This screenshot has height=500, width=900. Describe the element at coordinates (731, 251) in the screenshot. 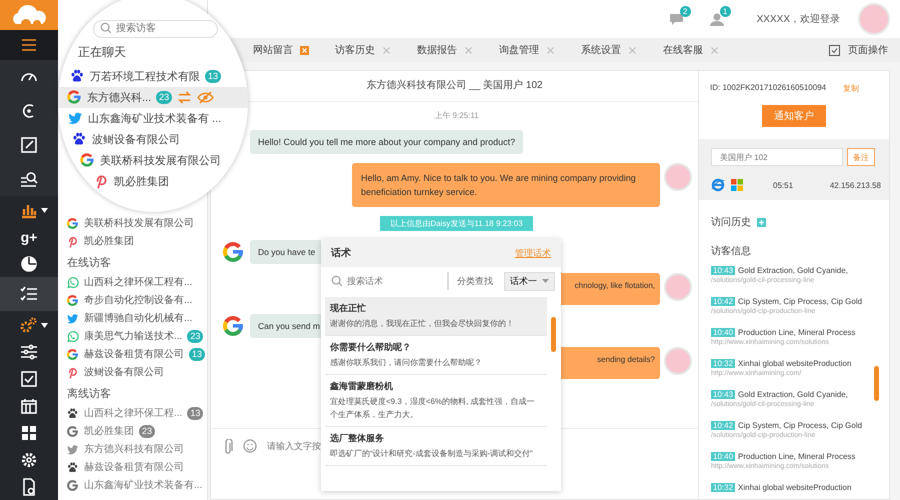

I see `section-title: 访客信息` at that location.